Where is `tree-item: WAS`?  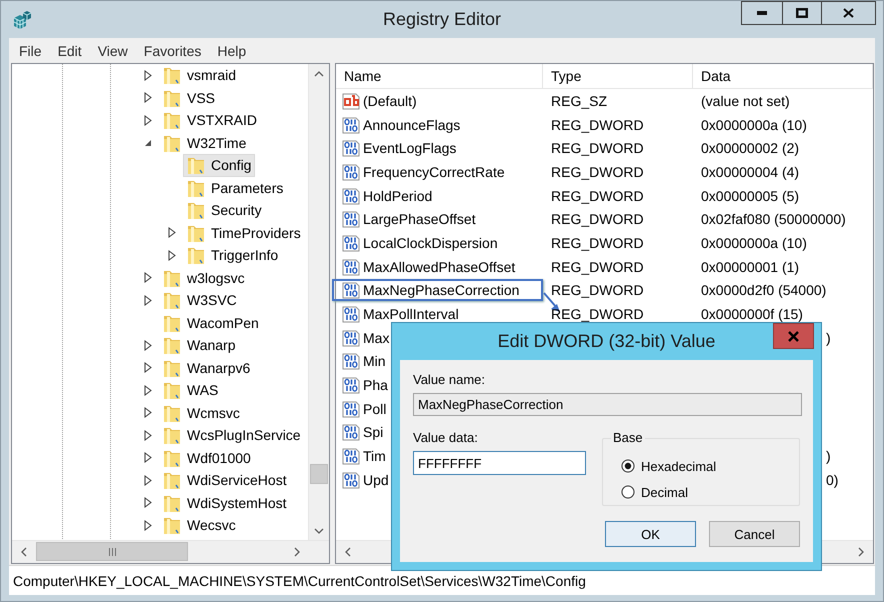 tree-item: WAS is located at coordinates (190, 390).